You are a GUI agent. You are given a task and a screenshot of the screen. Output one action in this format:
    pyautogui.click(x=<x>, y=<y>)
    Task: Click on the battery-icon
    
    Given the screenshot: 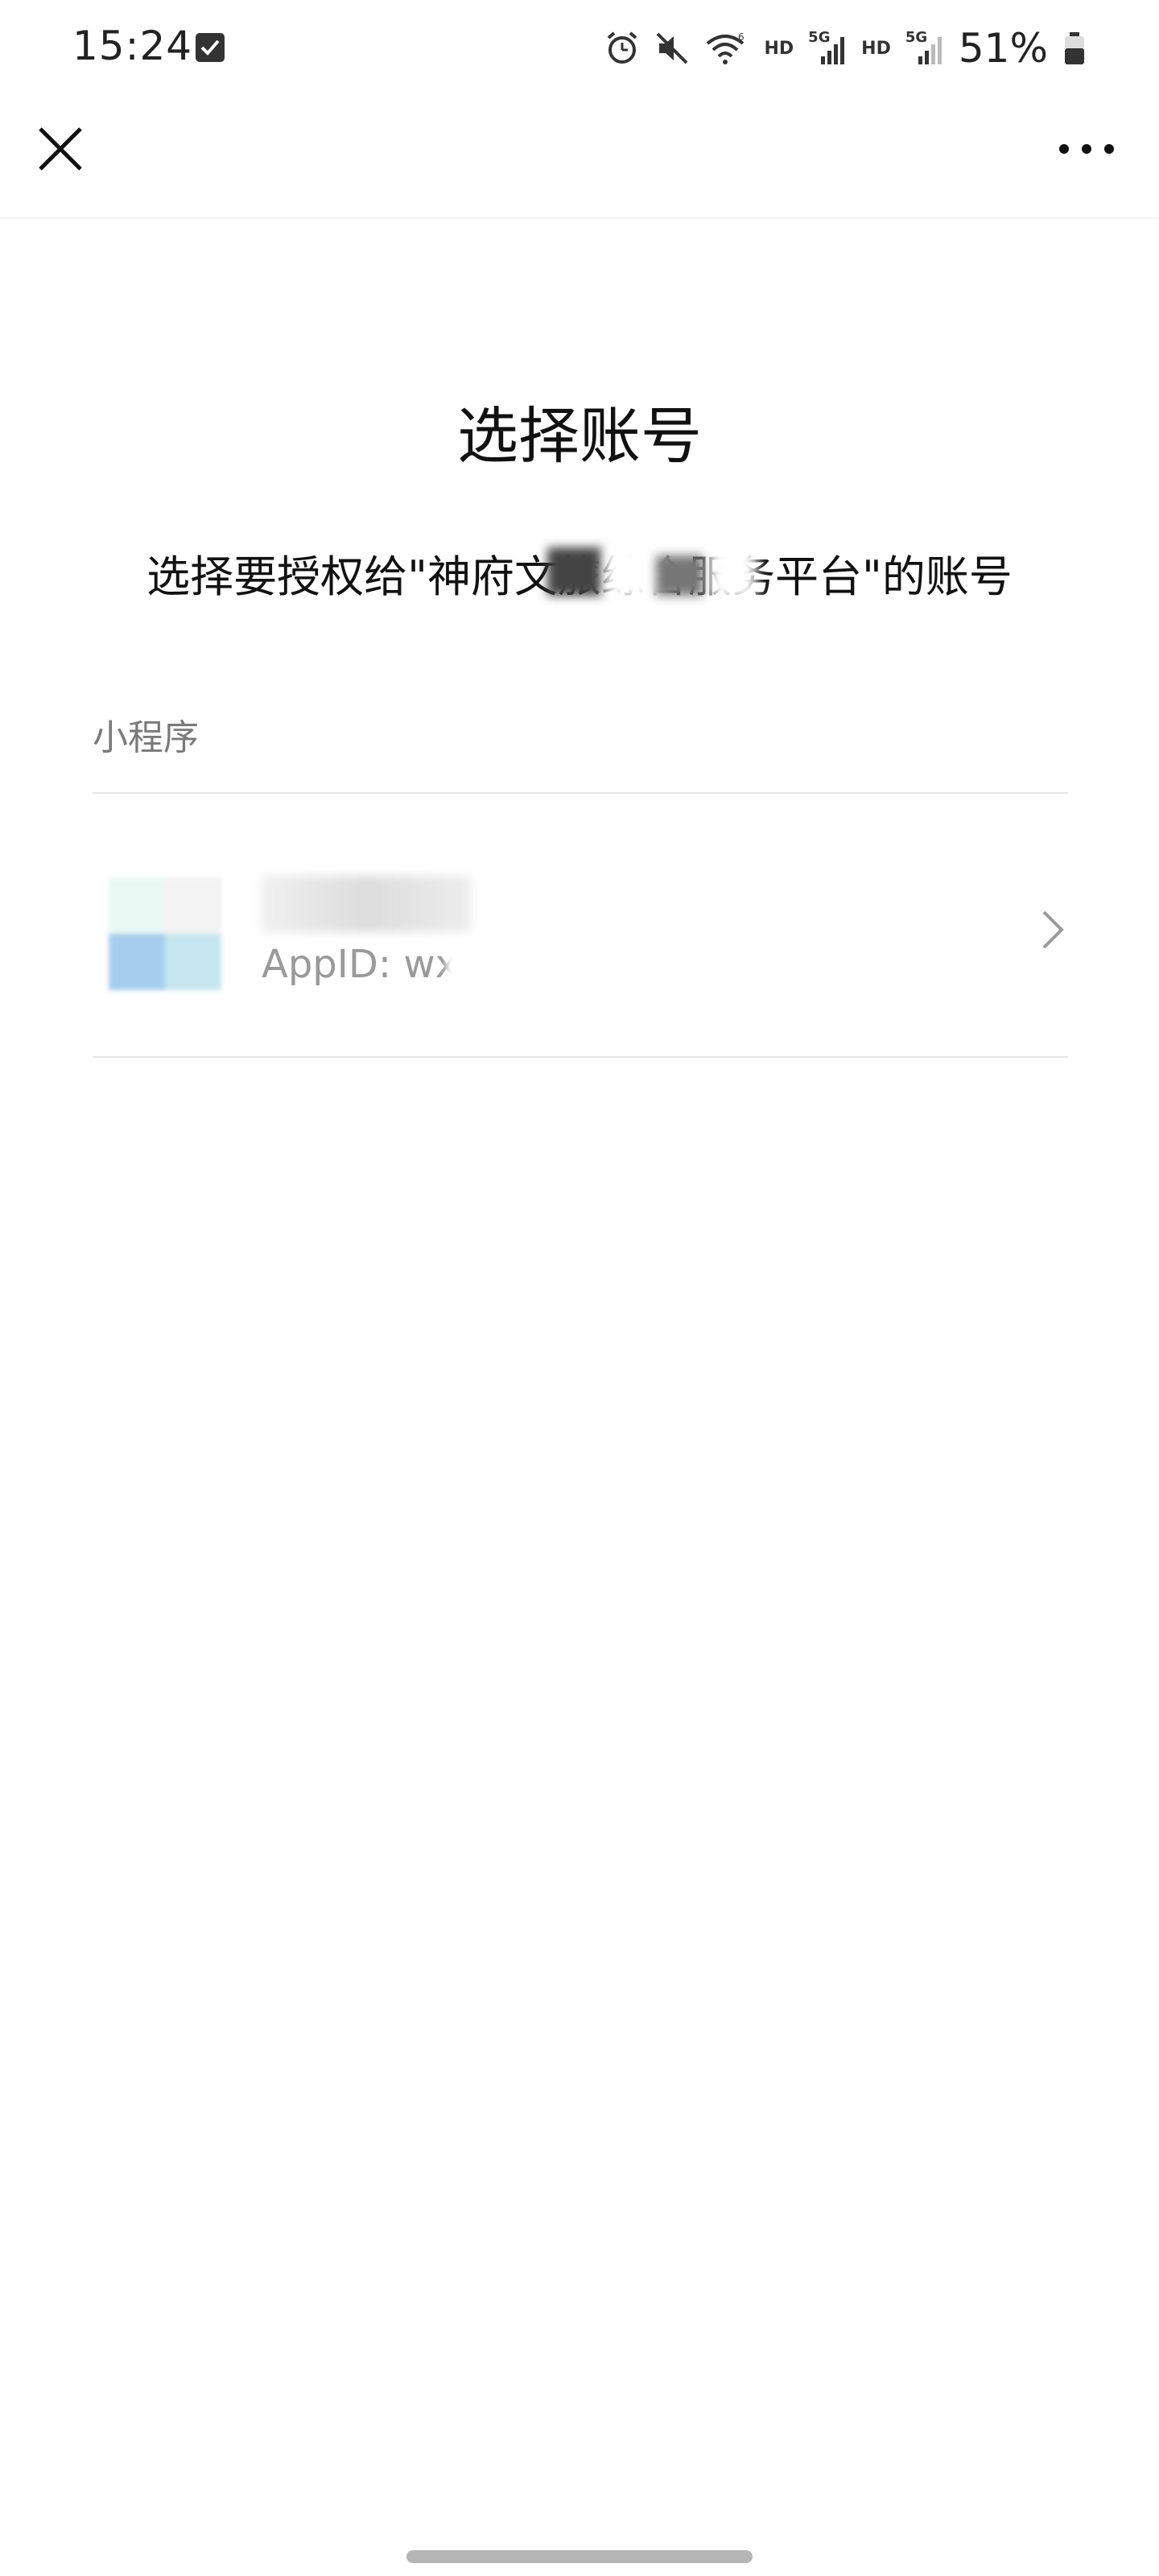 What is the action you would take?
    pyautogui.click(x=1074, y=48)
    